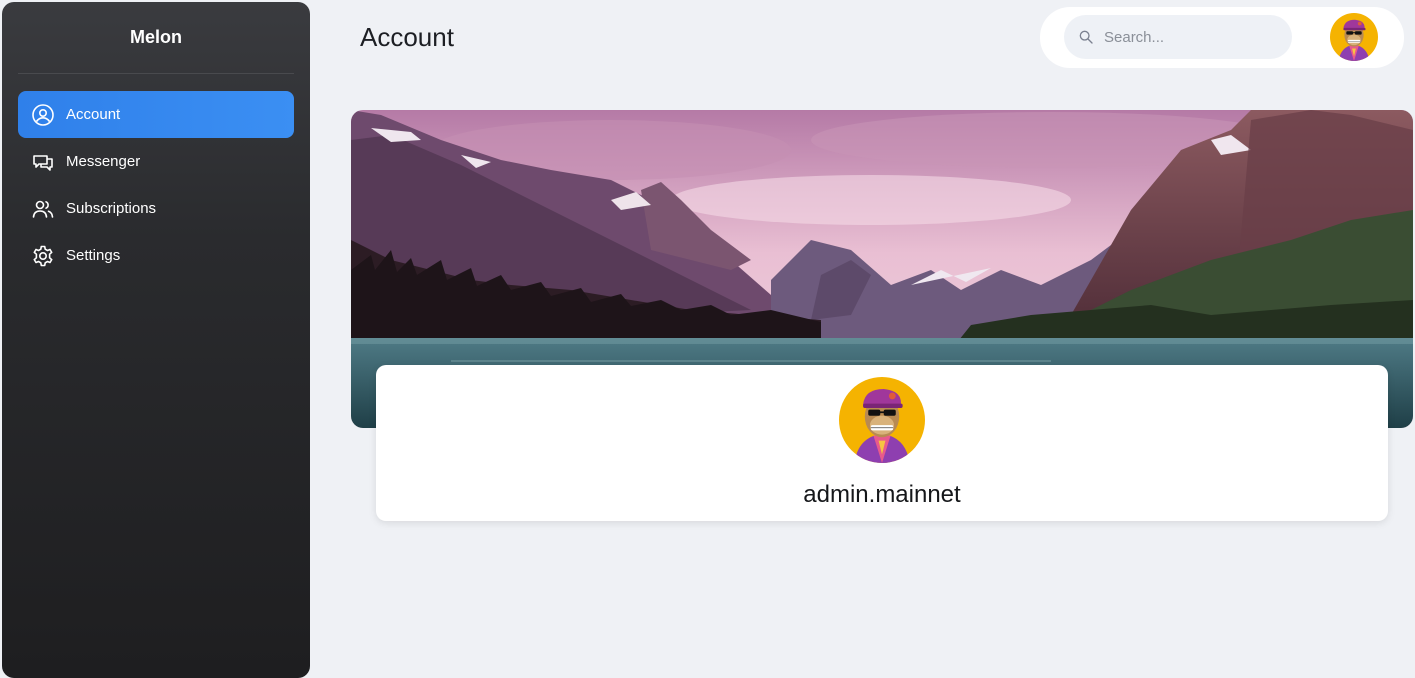 The image size is (1415, 678). I want to click on sidebar-item-label: Account, so click(93, 114).